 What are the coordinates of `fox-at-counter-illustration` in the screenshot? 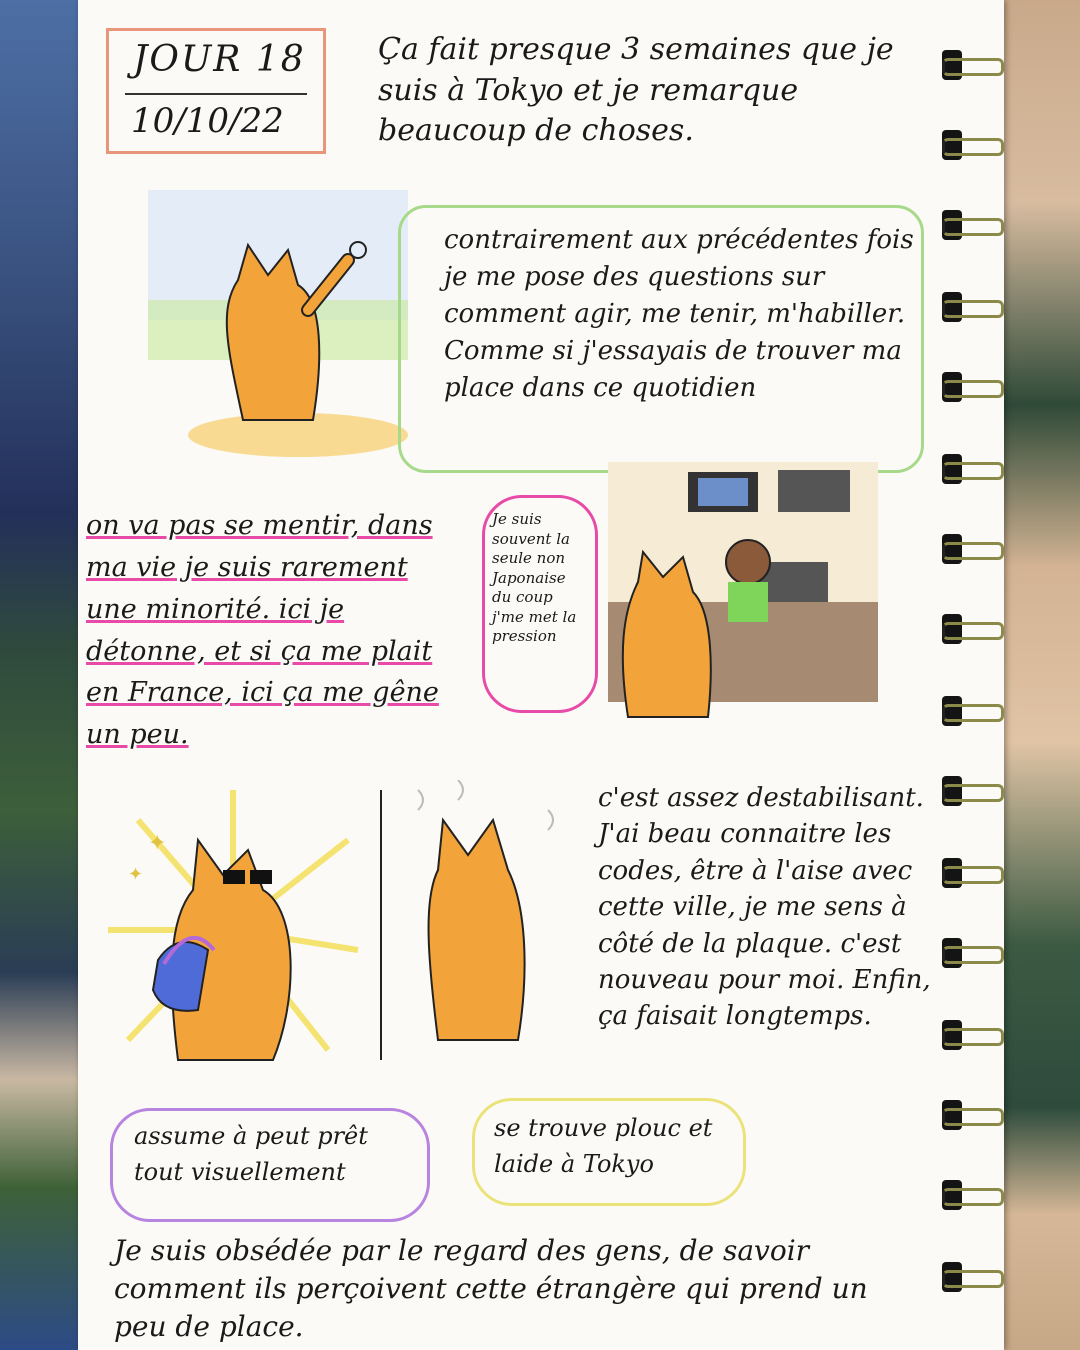 It's located at (743, 590).